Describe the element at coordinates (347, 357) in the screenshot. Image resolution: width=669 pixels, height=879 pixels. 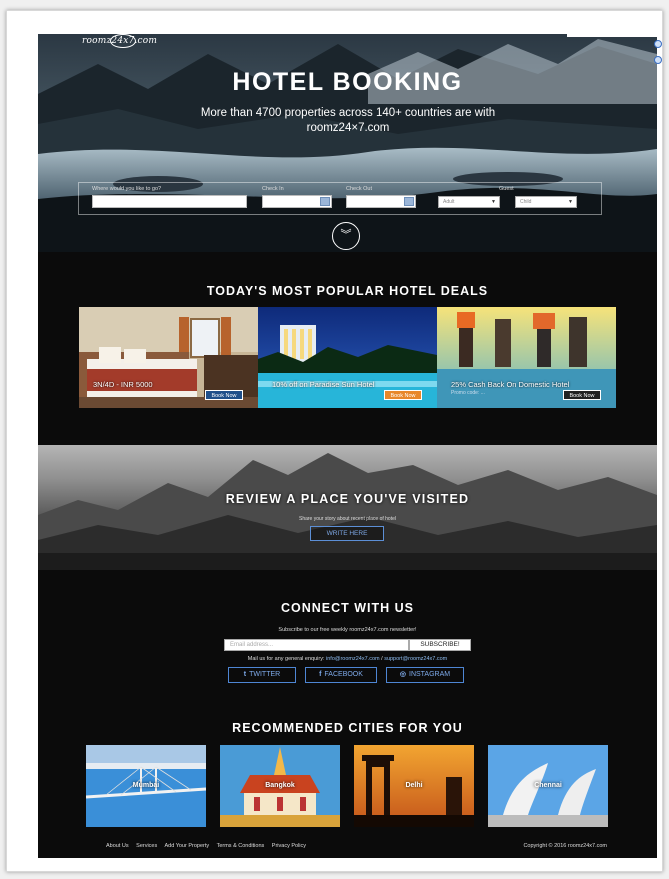
I see `deal-card-2: 10% off on Paradise Sun Hotel Book Now` at that location.